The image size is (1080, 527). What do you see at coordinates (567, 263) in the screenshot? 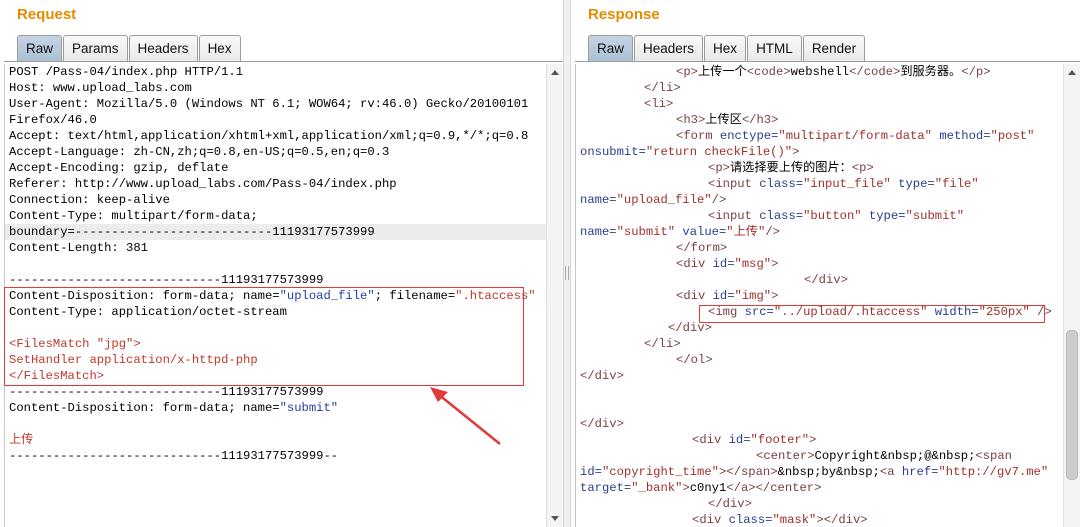
I see `pane-splitter` at bounding box center [567, 263].